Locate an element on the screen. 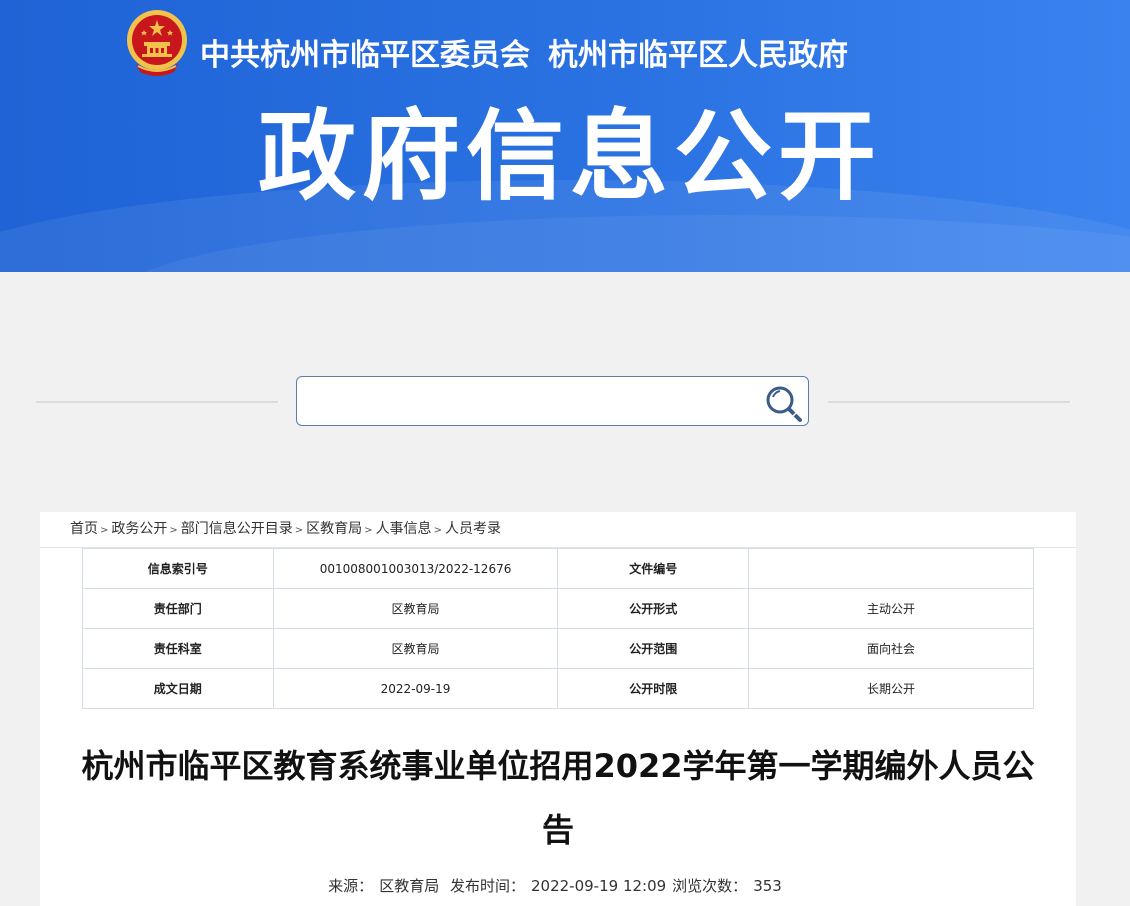  table-row: 信息索引号 001008001003013/2022-12676 文件编号 is located at coordinates (558, 568).